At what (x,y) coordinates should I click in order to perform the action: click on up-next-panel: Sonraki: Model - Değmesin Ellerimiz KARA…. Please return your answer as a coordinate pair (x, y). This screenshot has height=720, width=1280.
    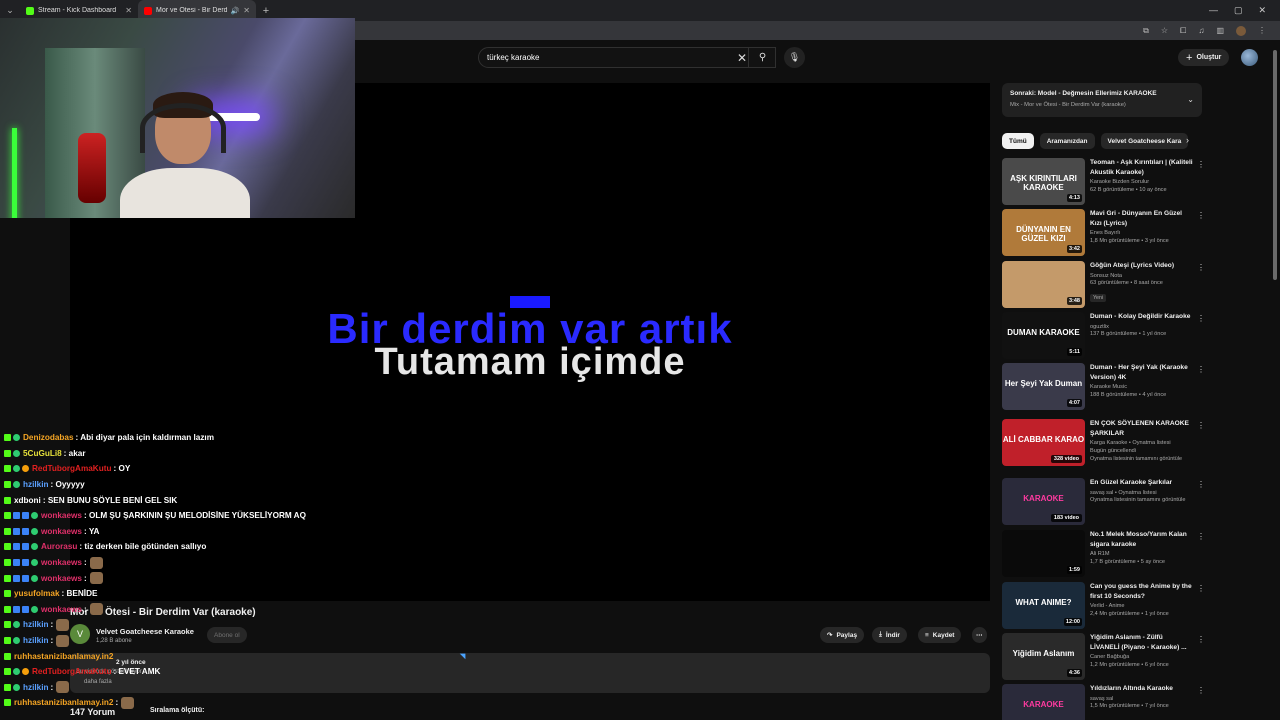
    Looking at the image, I should click on (1102, 100).